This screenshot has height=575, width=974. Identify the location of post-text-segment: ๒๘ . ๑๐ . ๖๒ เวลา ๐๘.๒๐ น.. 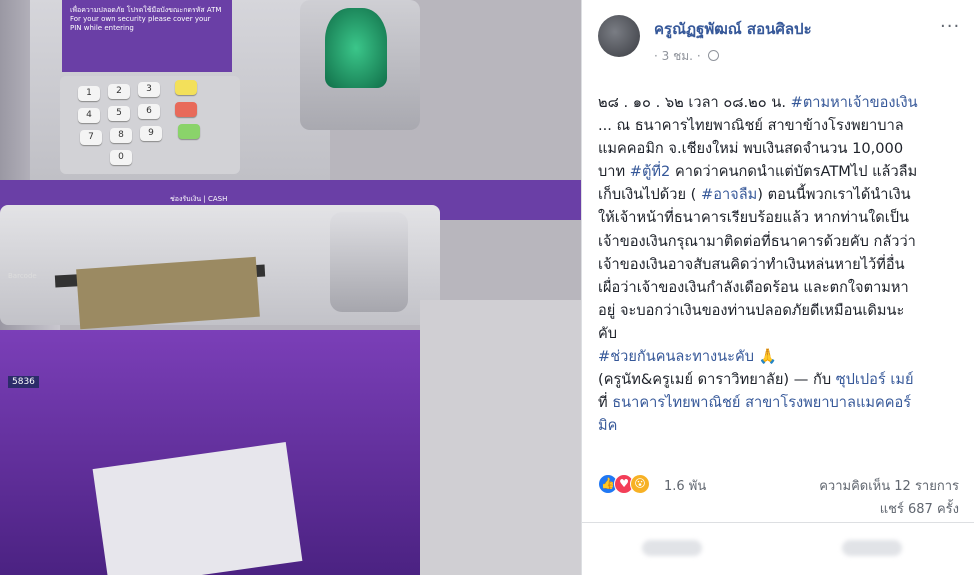
(694, 102).